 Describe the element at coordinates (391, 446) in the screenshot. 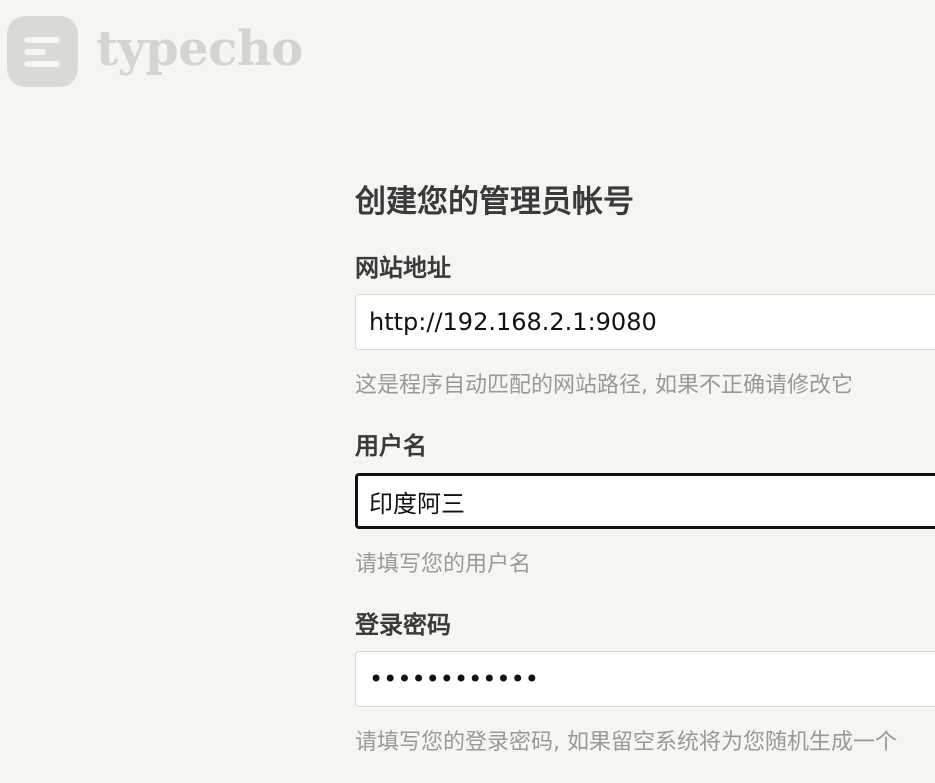

I see `username-label: 用户名` at that location.